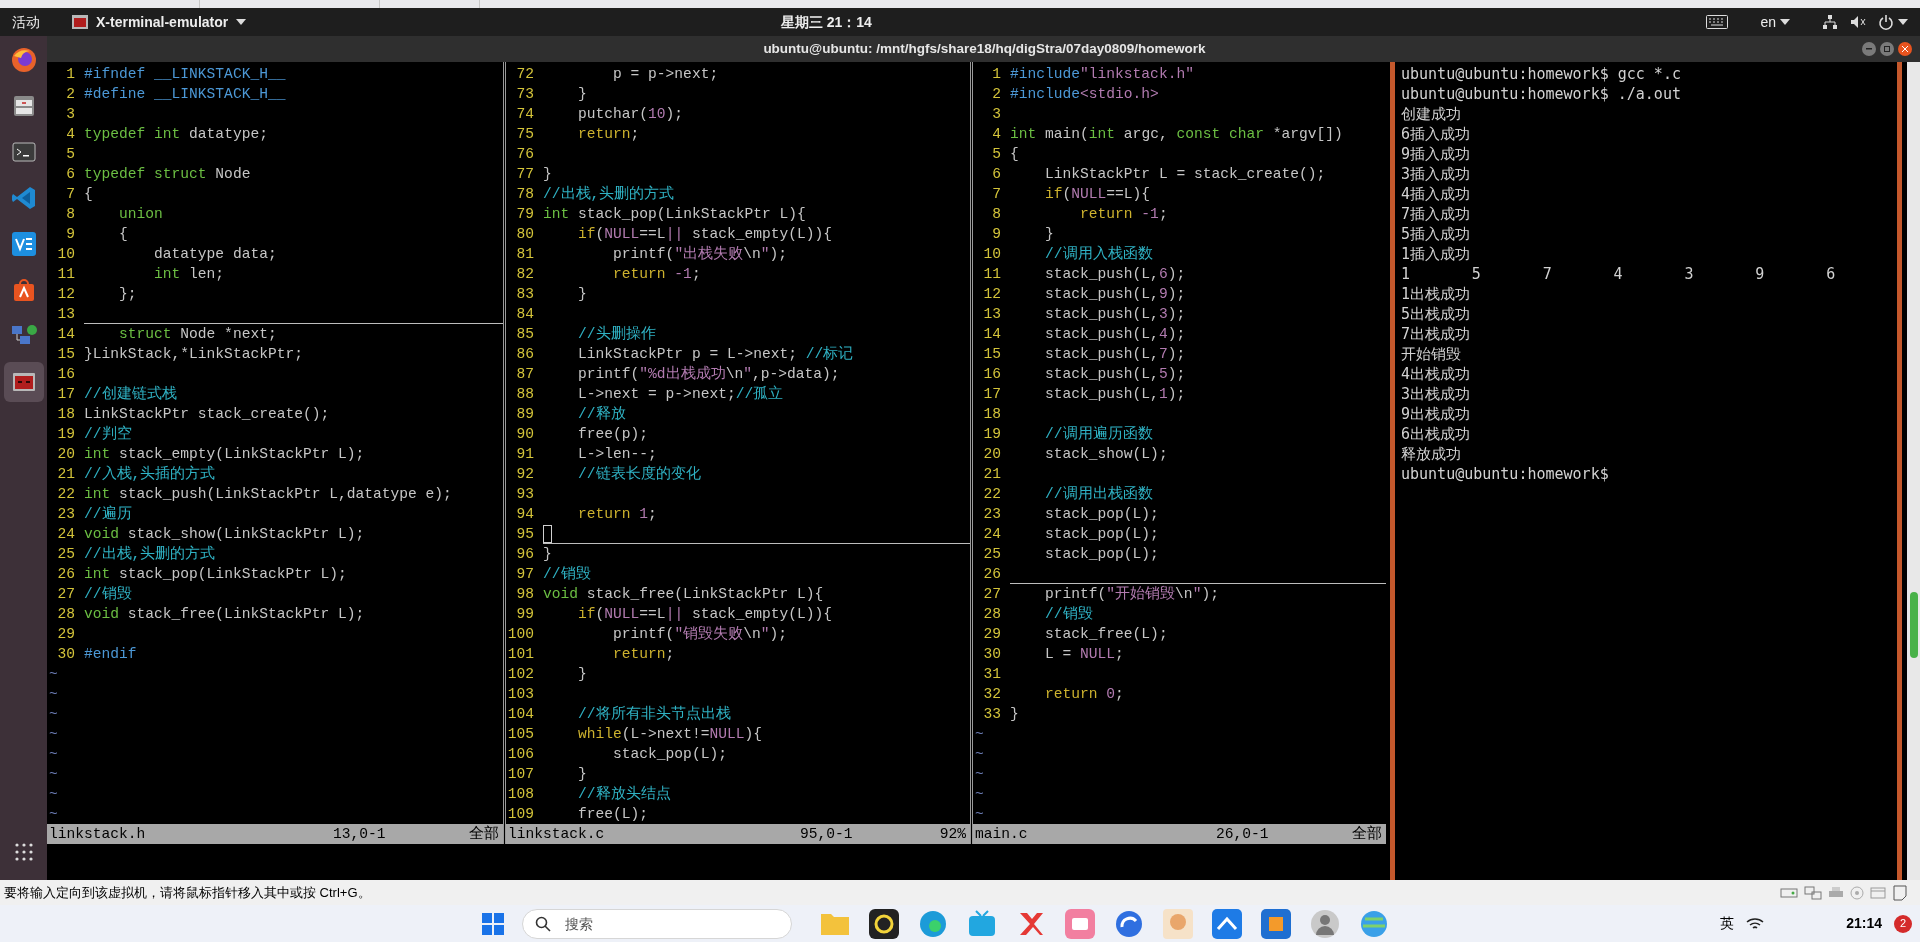 The width and height of the screenshot is (1920, 942). Describe the element at coordinates (159, 22) in the screenshot. I see `app-menu: X-terminal-emulator` at that location.